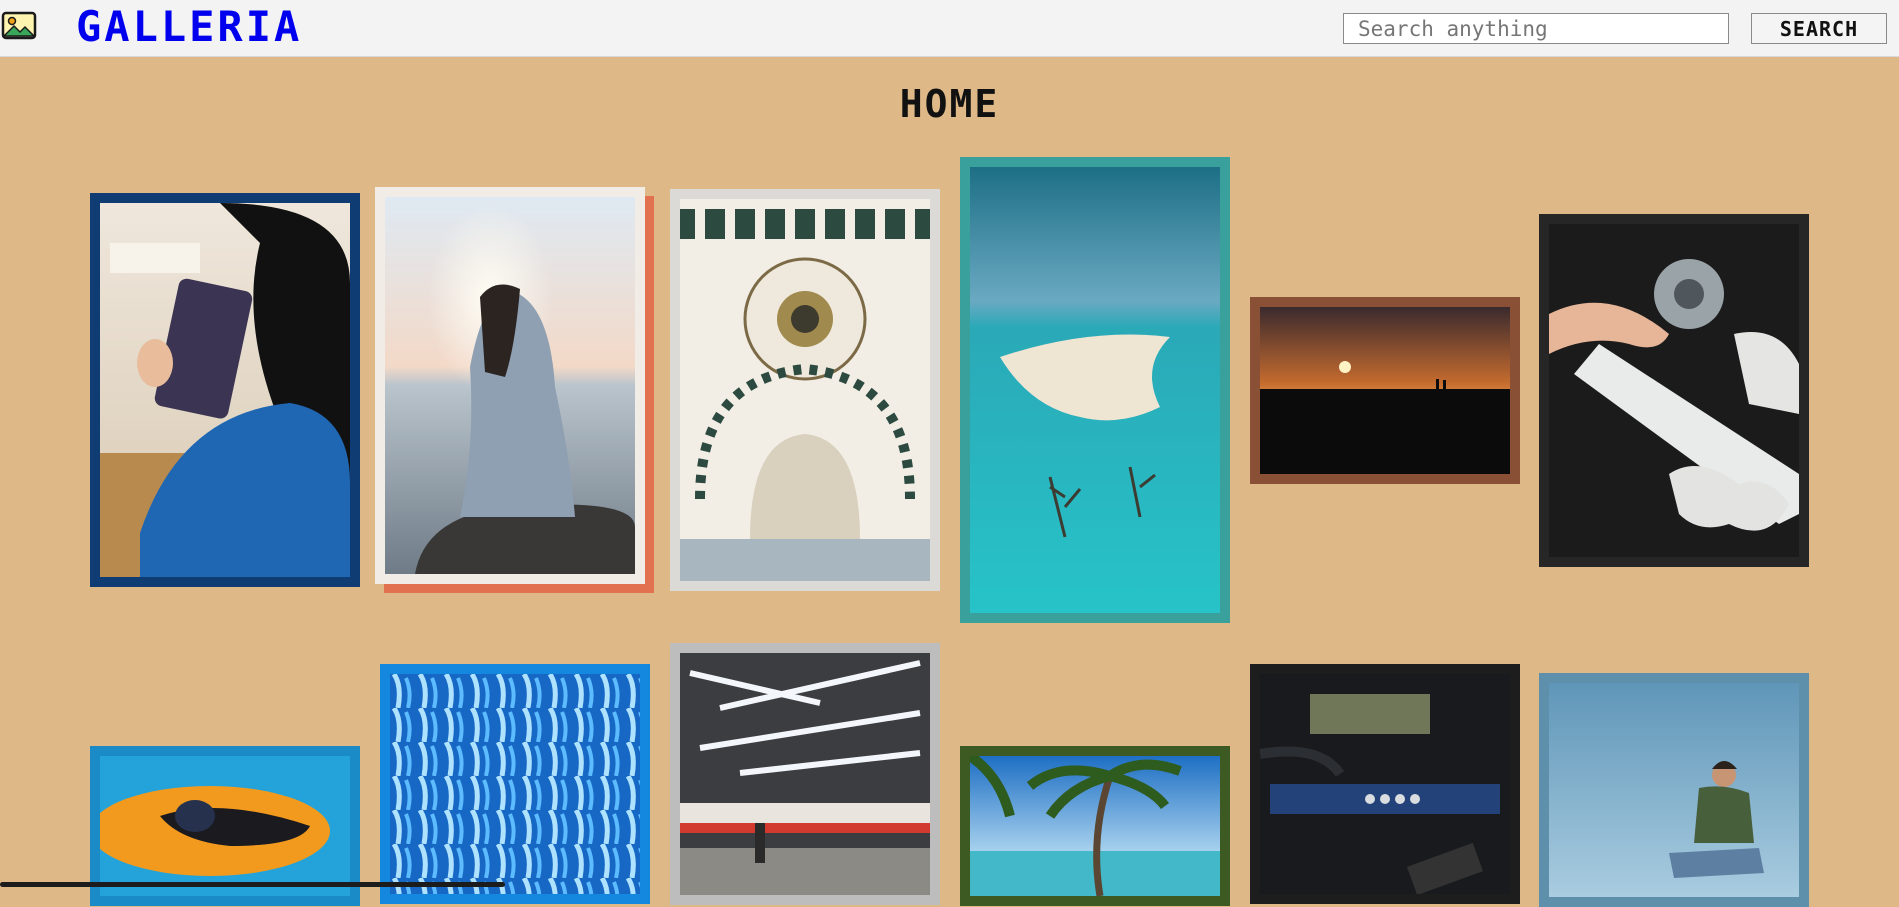 This screenshot has height=907, width=1899. I want to click on gallery-card-circuit-board, so click(1385, 784).